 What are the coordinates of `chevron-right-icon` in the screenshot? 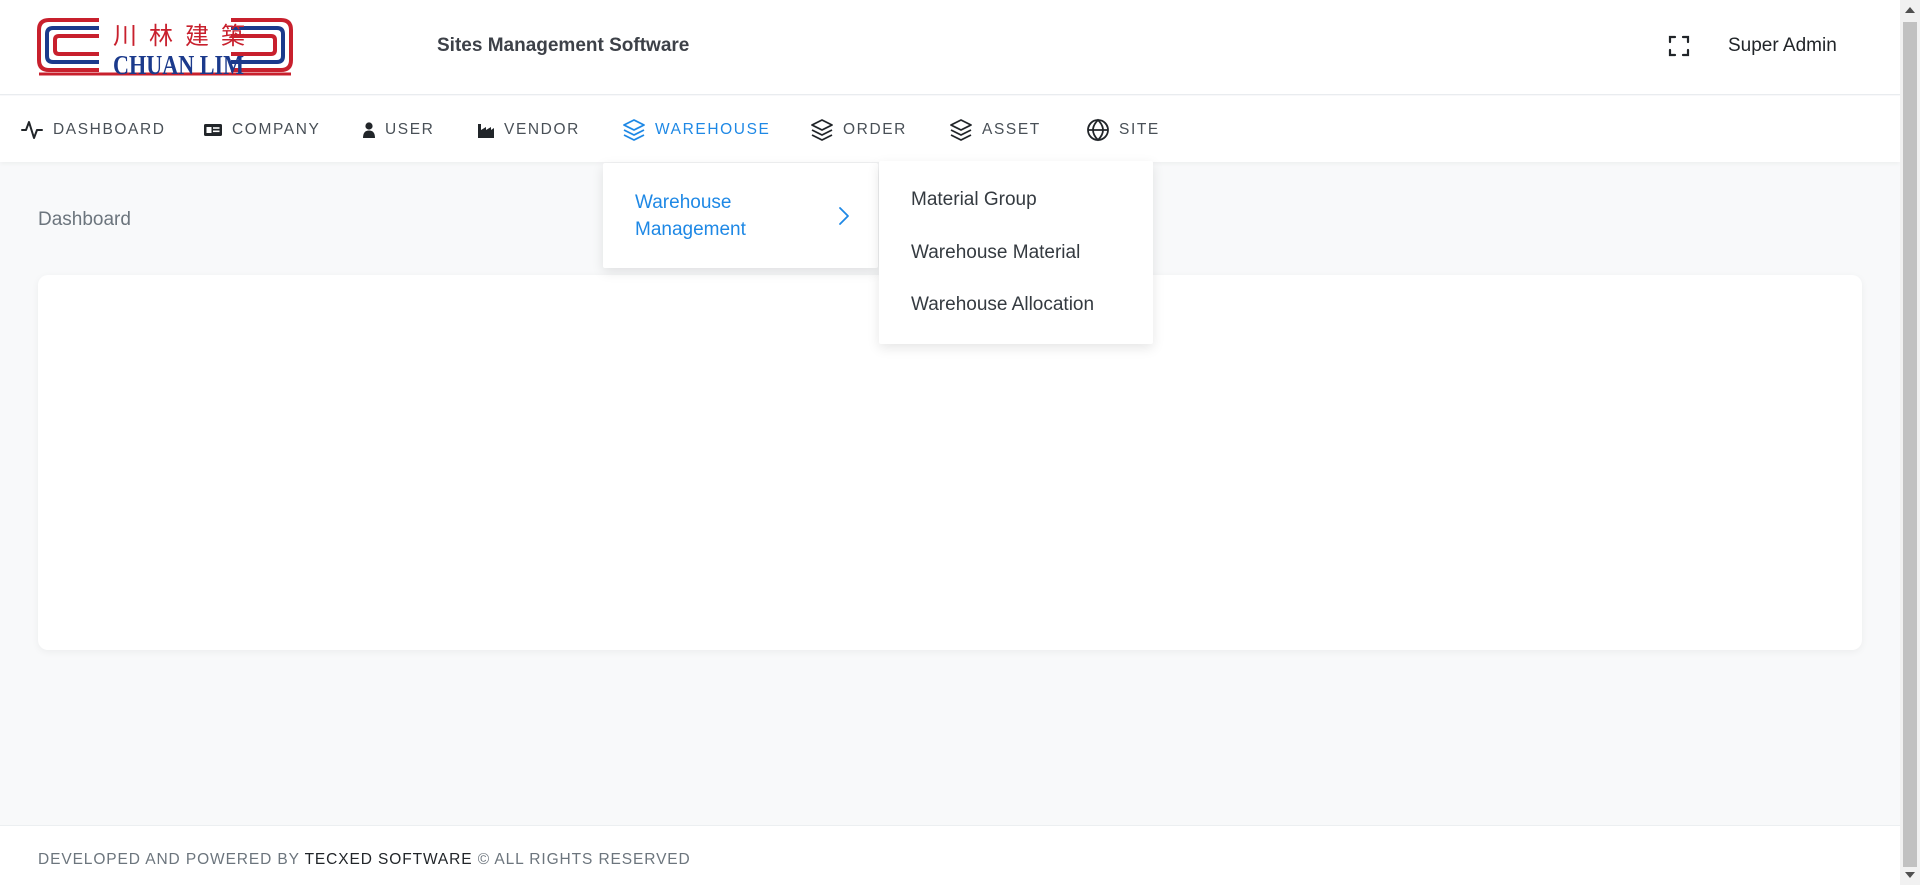 It's located at (844, 216).